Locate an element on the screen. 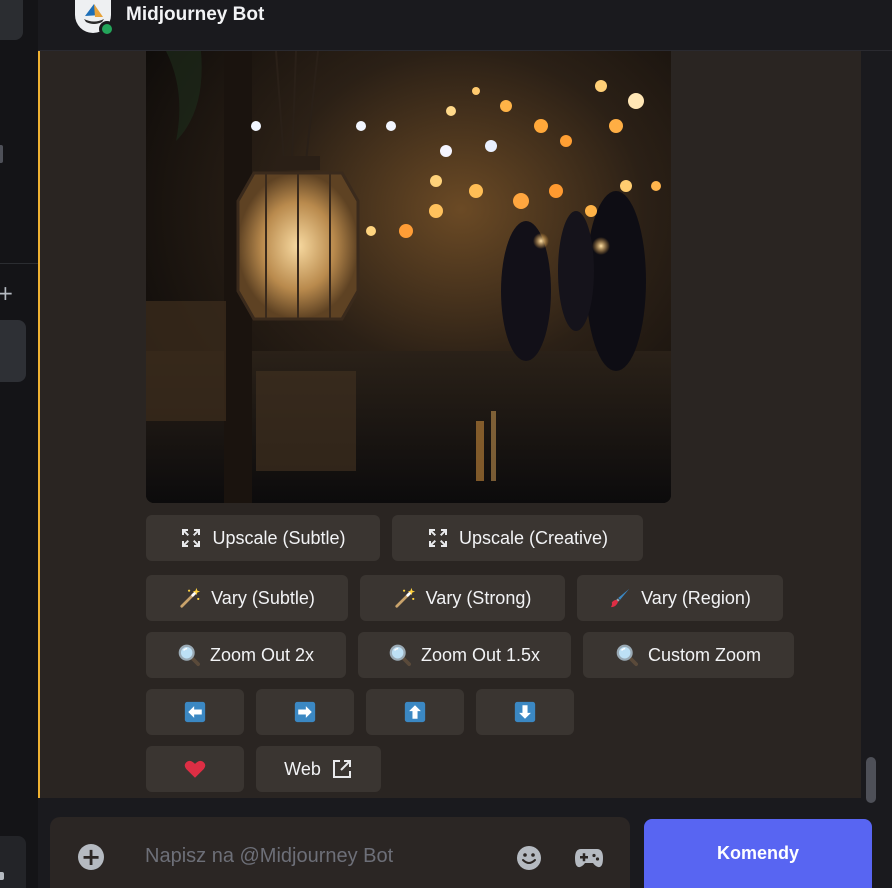 This screenshot has width=892, height=888. message-input: Napisz na @Midjourney Bot is located at coordinates (269, 856).